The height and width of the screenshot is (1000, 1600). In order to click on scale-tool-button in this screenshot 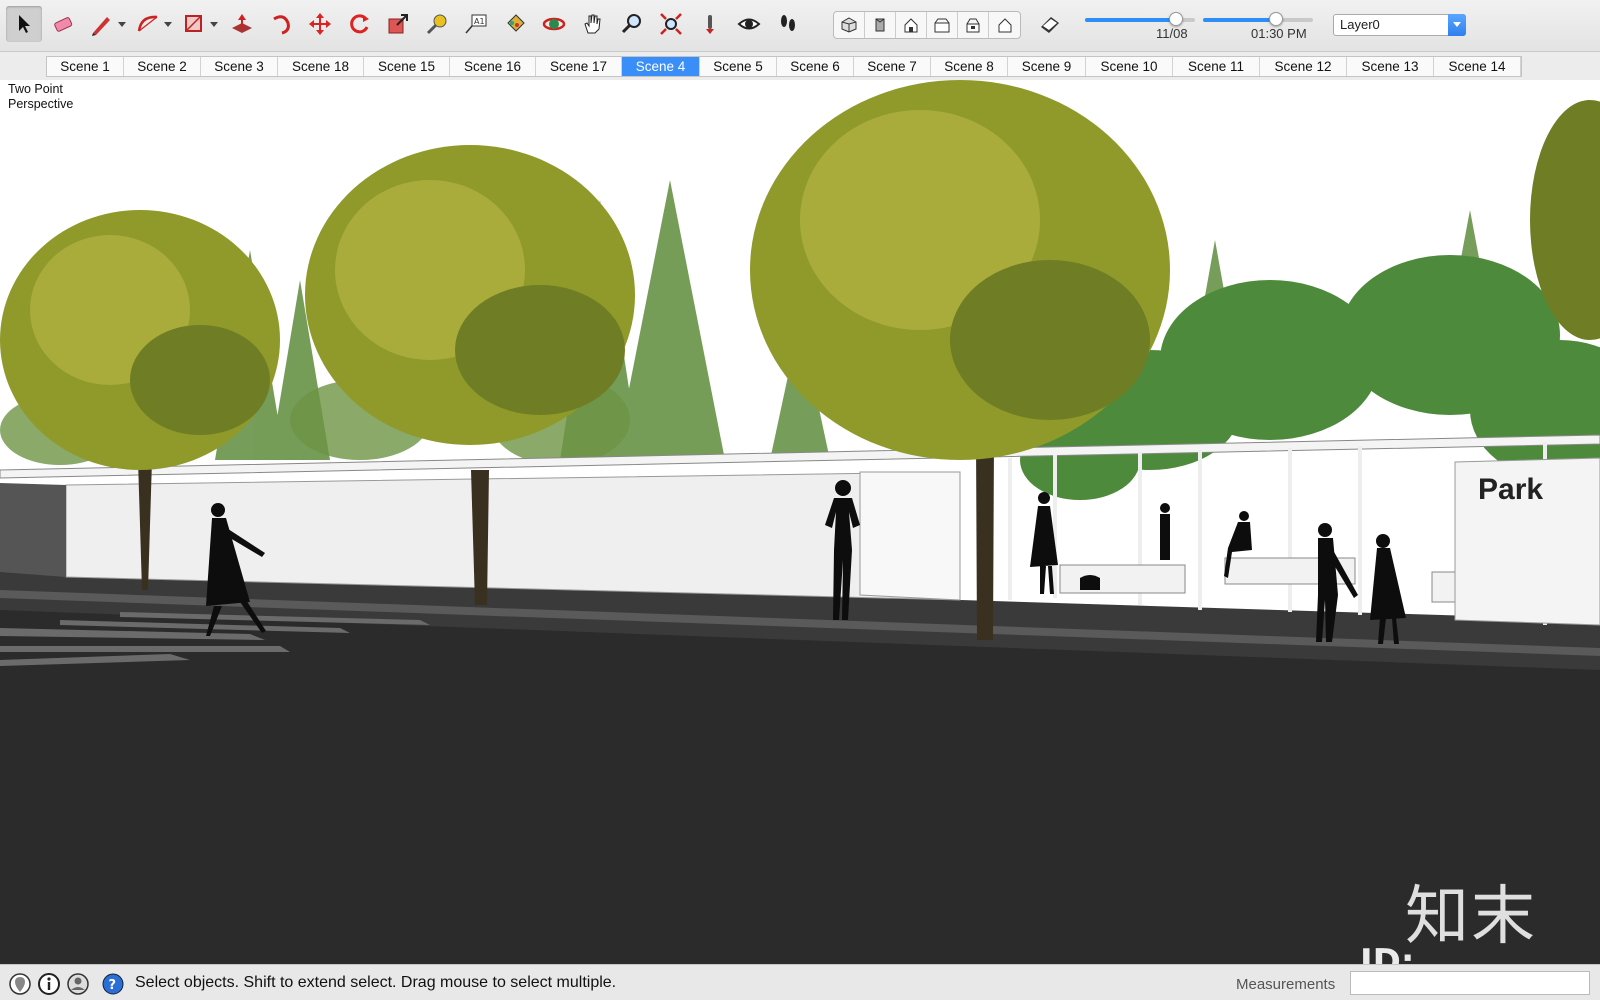, I will do `click(398, 24)`.